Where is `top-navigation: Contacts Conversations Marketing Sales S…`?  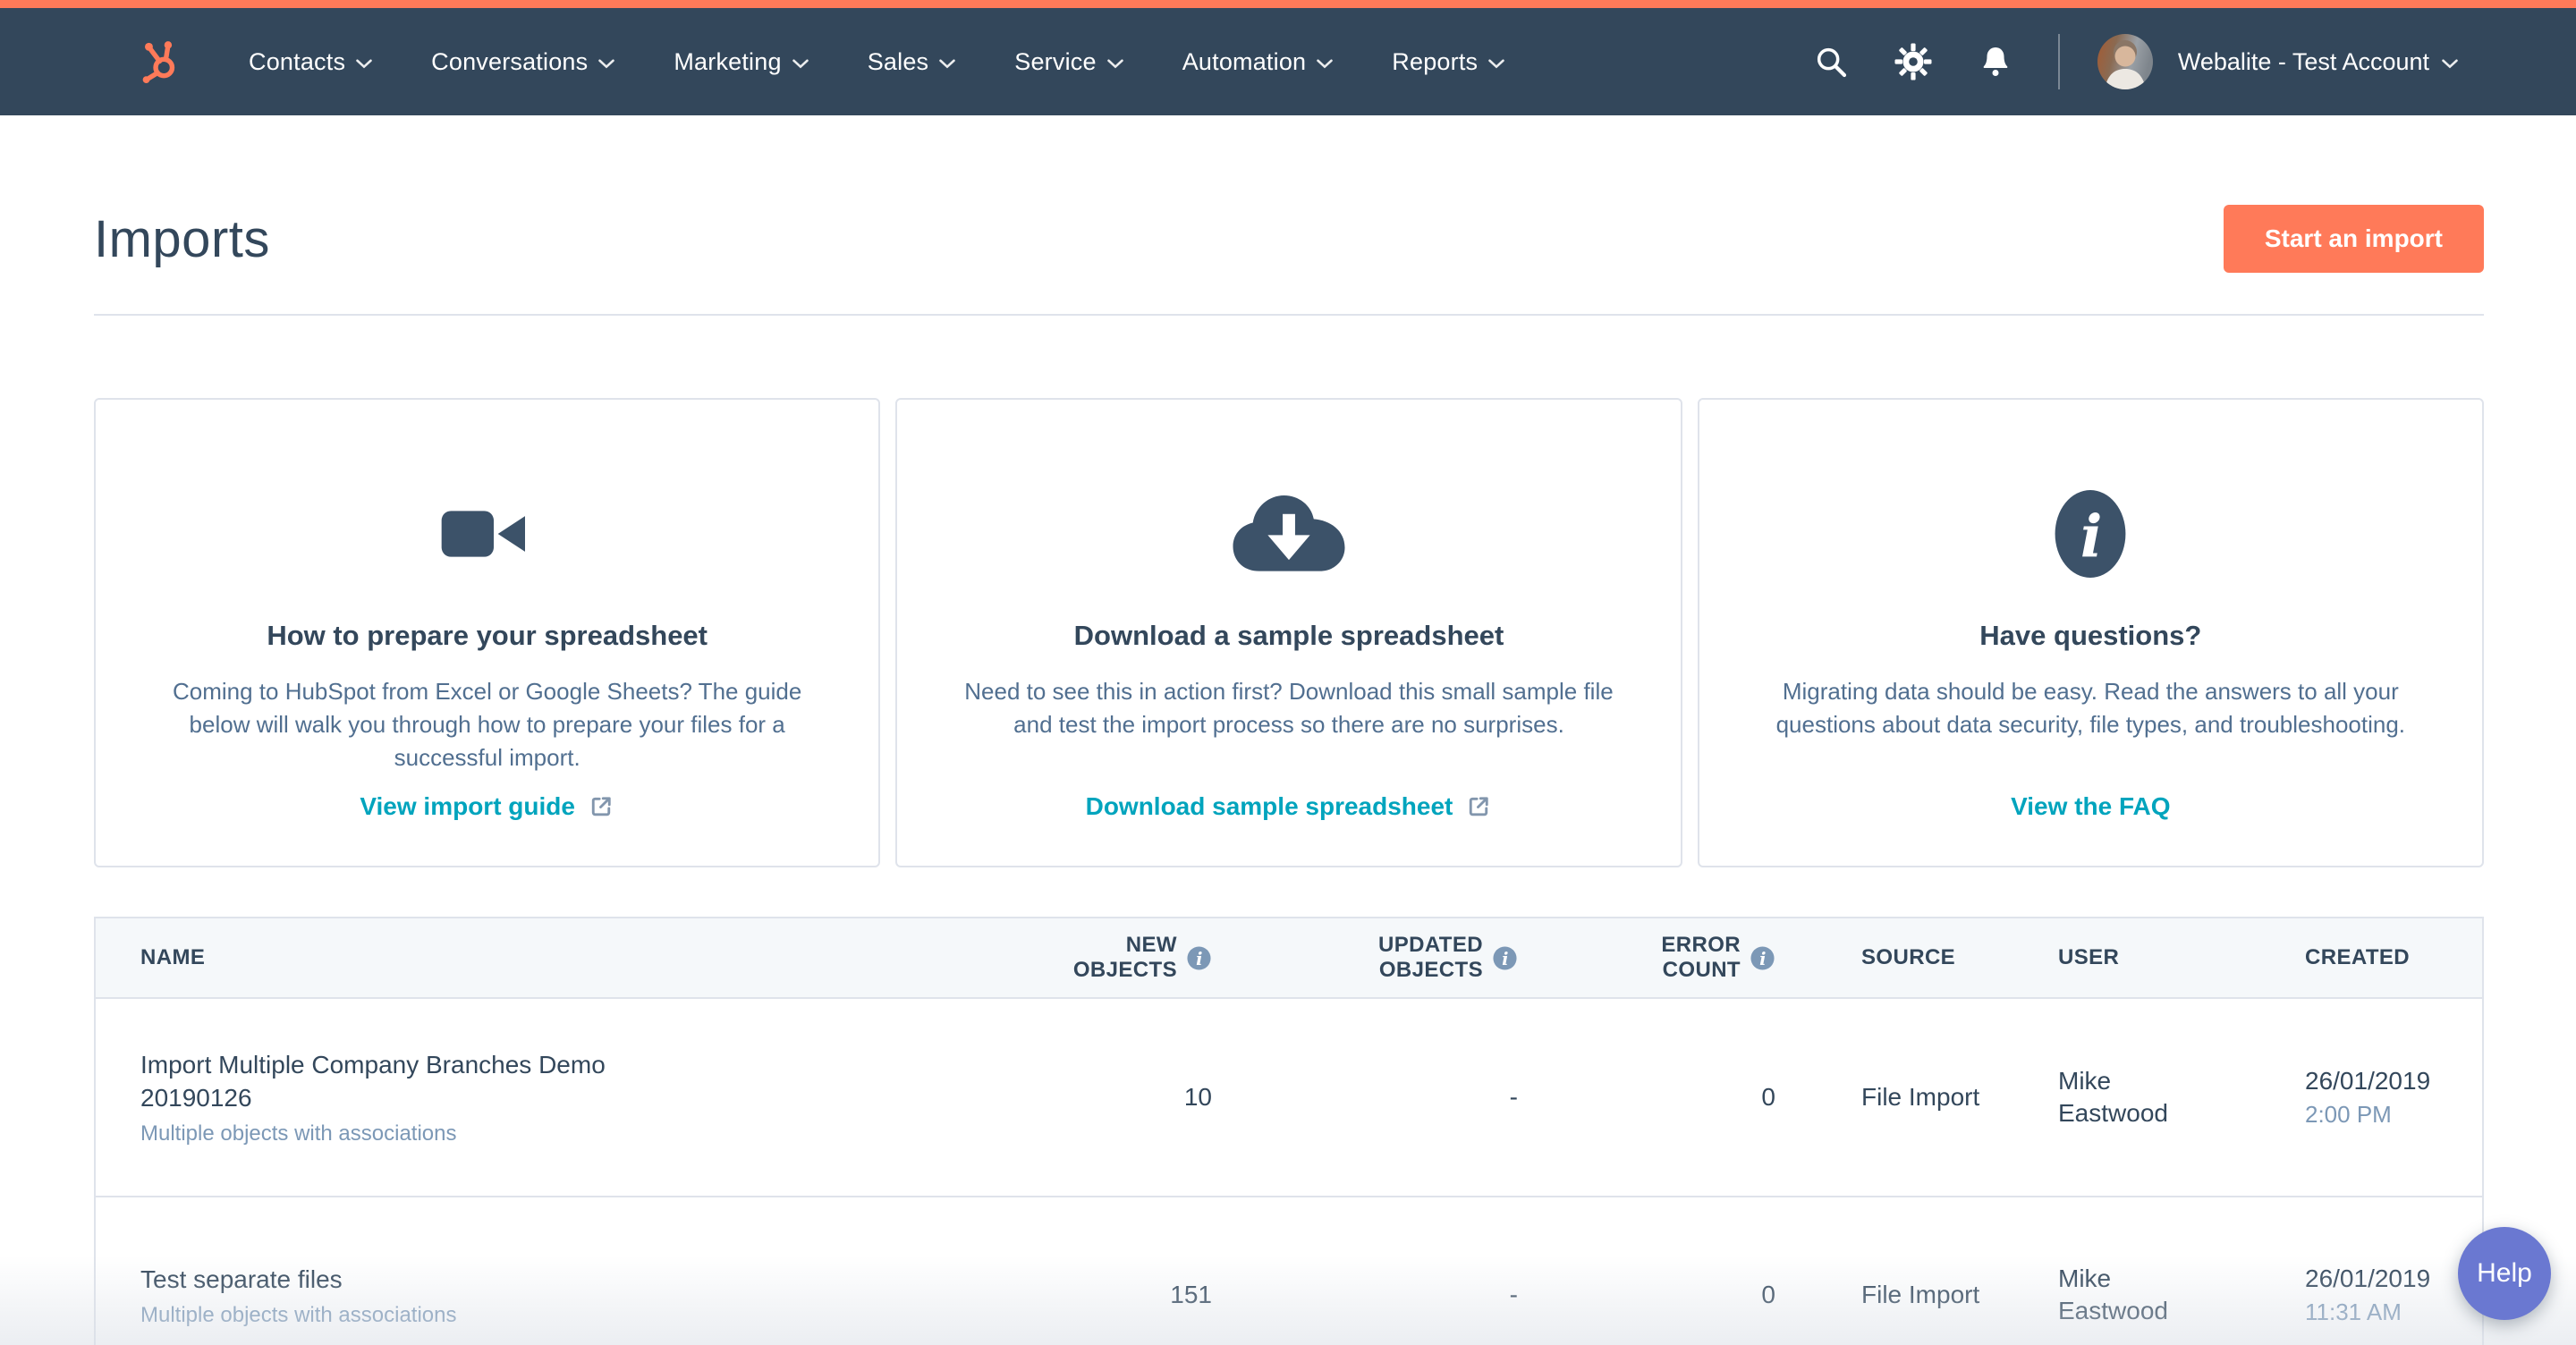 top-navigation: Contacts Conversations Marketing Sales S… is located at coordinates (1288, 61).